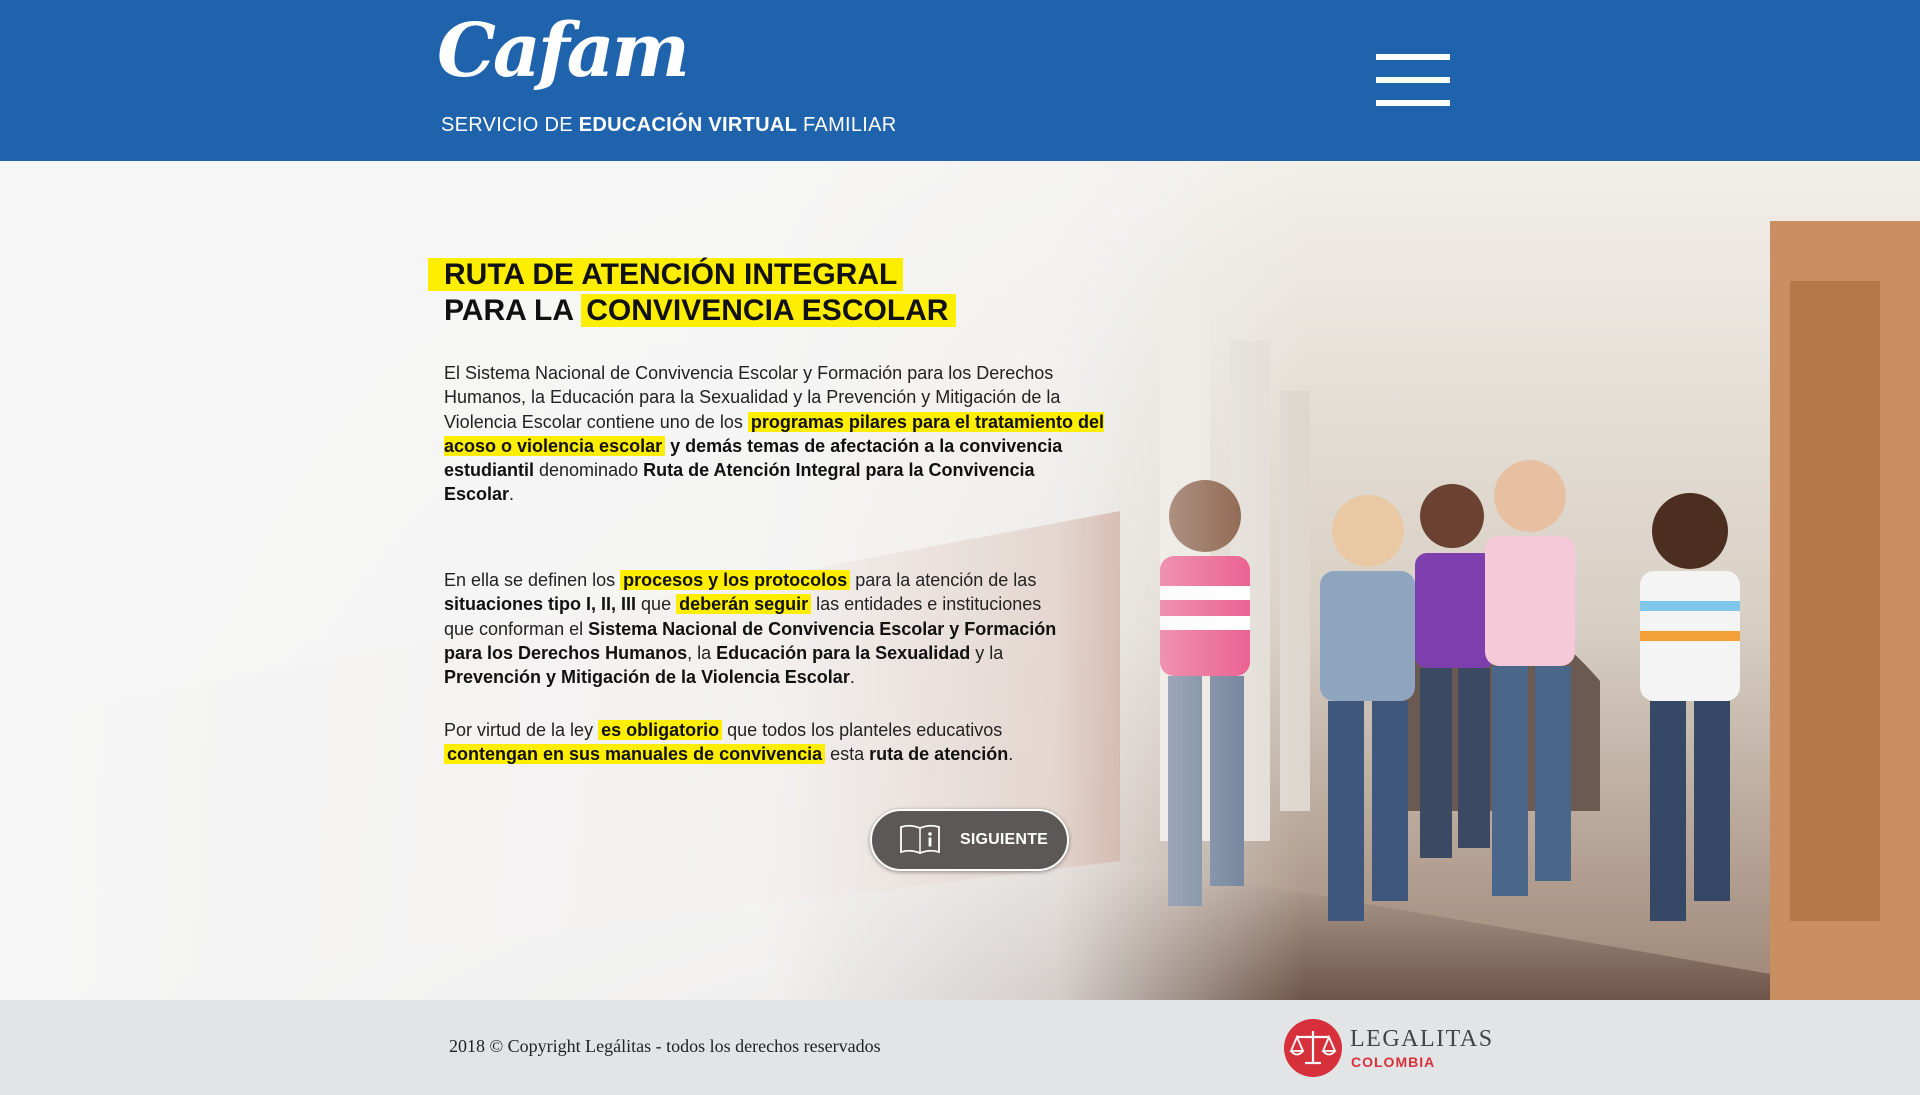 Image resolution: width=1920 pixels, height=1095 pixels. I want to click on next-button: SIGUIENTE, so click(969, 840).